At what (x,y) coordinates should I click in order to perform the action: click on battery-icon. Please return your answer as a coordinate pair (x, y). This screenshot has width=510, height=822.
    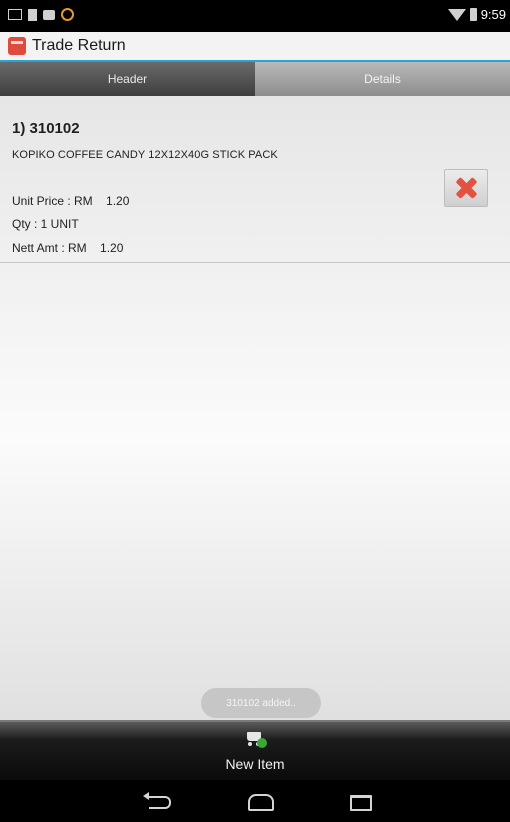
    Looking at the image, I should click on (473, 14).